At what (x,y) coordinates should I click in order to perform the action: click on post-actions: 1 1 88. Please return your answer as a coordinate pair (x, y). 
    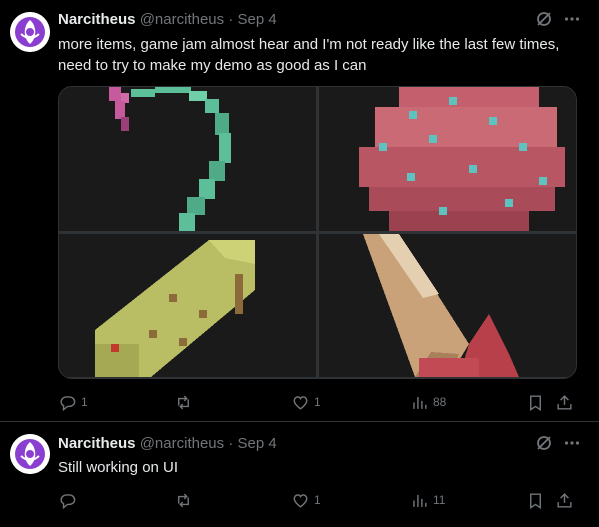
    Looking at the image, I should click on (320, 402).